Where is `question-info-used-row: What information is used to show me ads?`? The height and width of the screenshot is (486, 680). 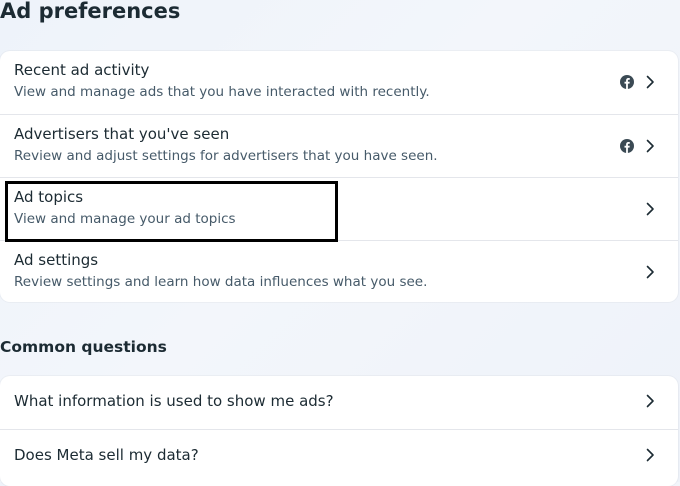
question-info-used-row: What information is used to show me ads? is located at coordinates (339, 402).